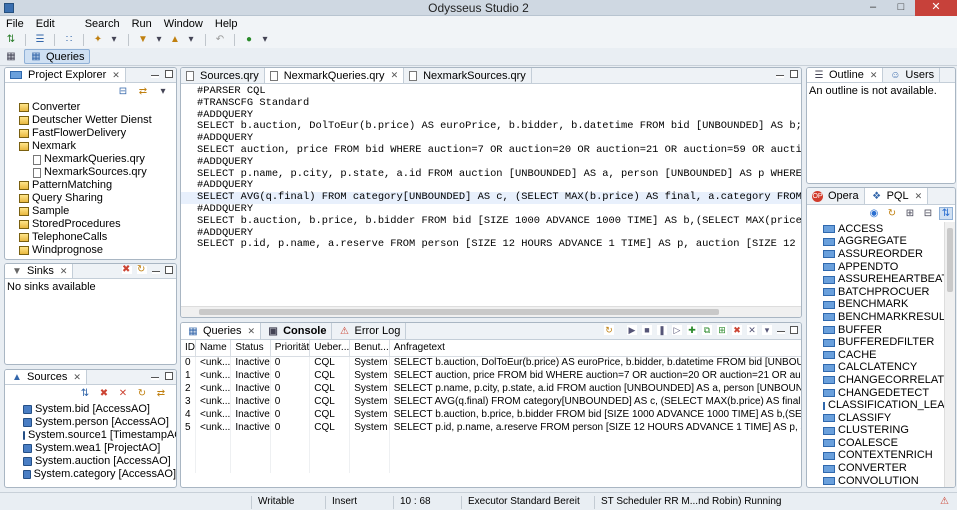  I want to click on project-tree-item: NexmarkSources.qry, so click(90, 172).